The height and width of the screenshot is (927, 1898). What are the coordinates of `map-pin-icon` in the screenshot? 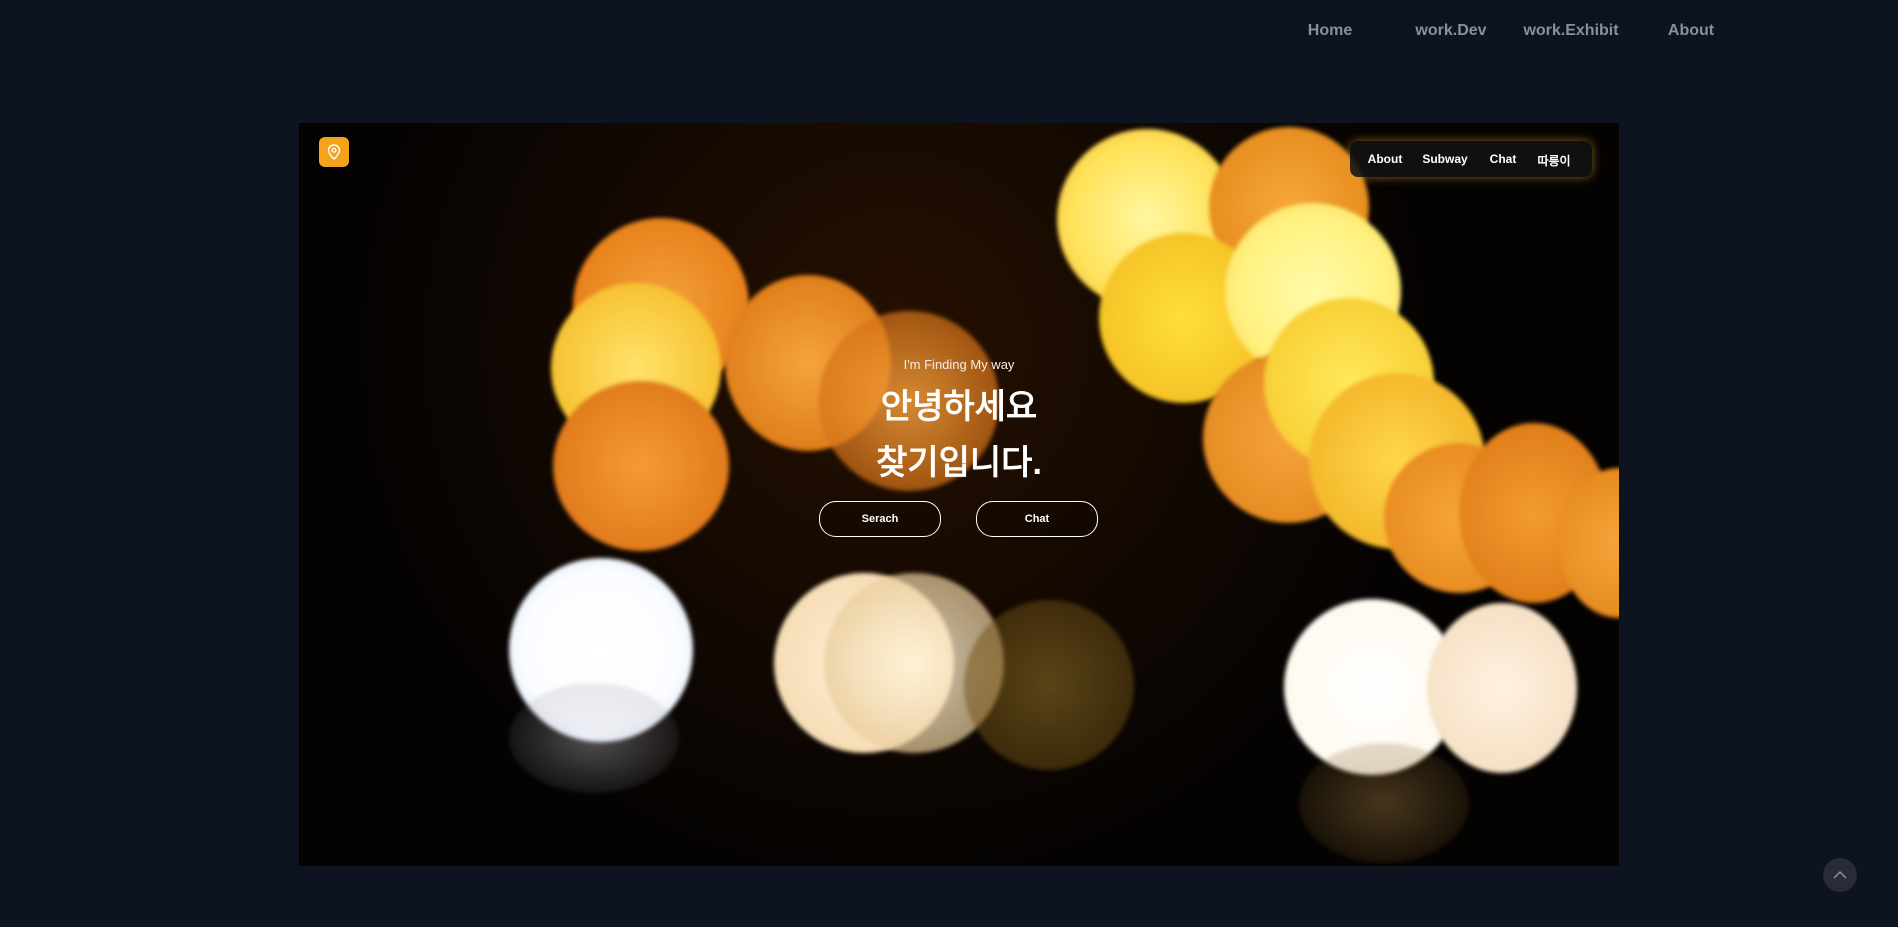 It's located at (334, 152).